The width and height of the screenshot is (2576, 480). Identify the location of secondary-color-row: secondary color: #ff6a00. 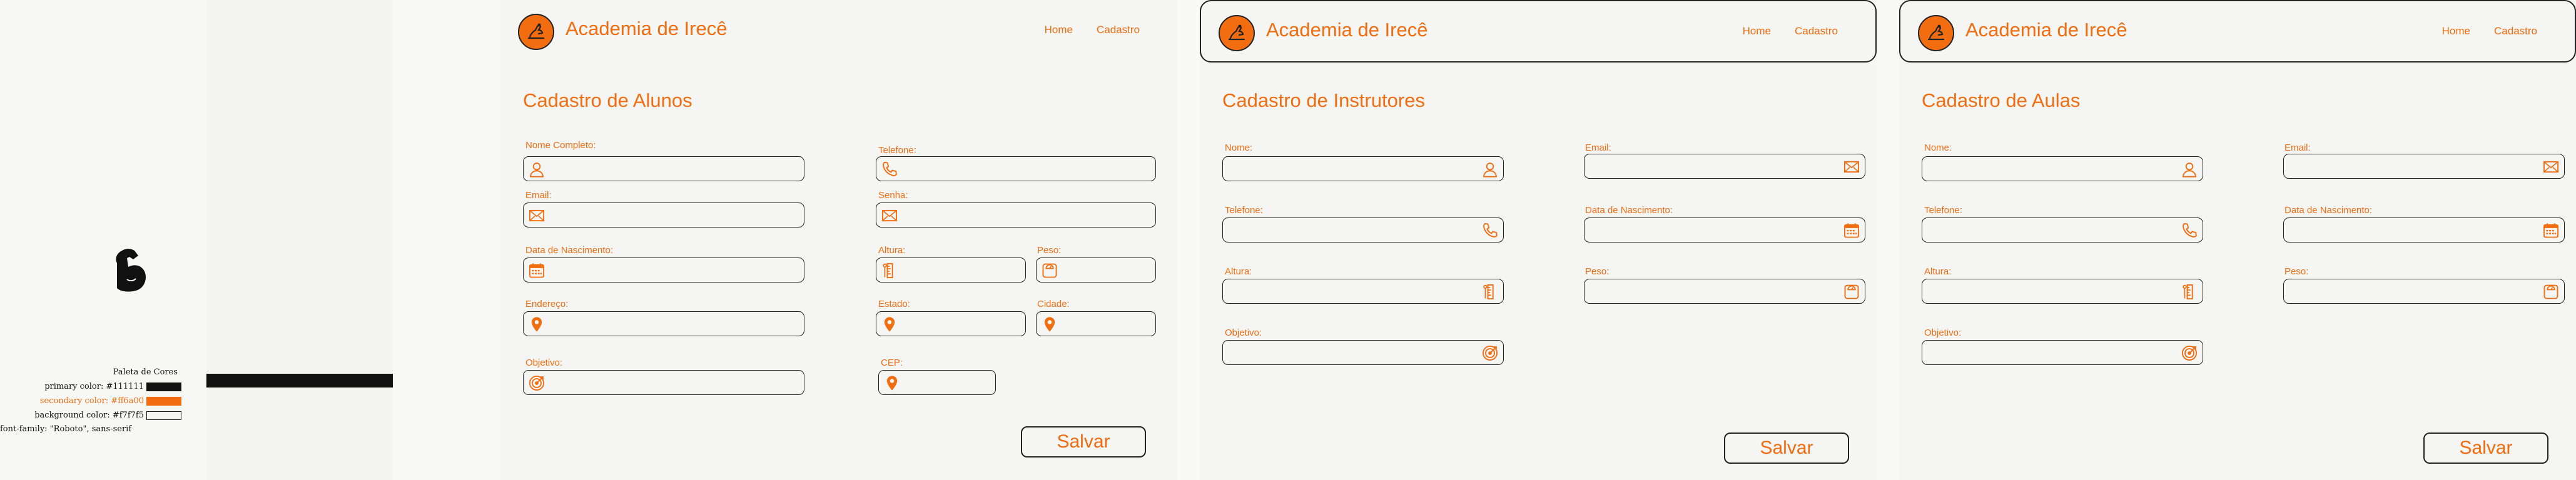
(110, 401).